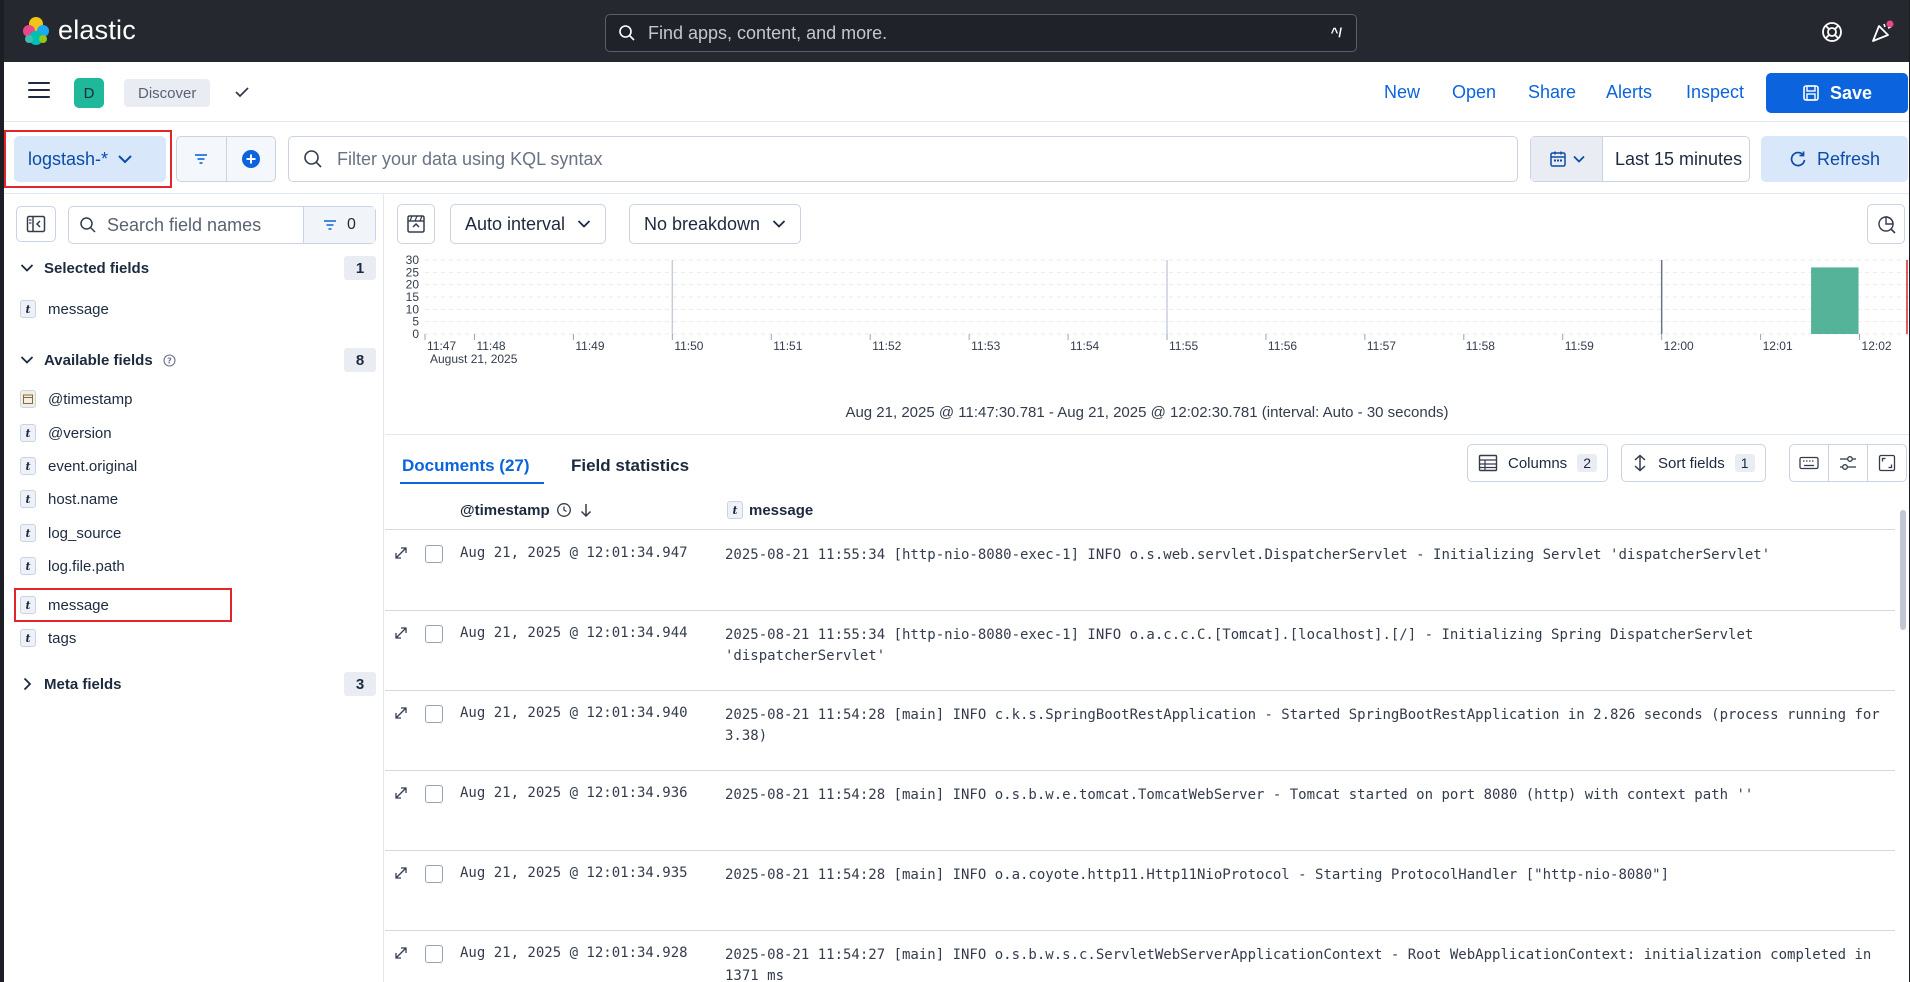  Describe the element at coordinates (1474, 92) in the screenshot. I see `open-link: Open` at that location.